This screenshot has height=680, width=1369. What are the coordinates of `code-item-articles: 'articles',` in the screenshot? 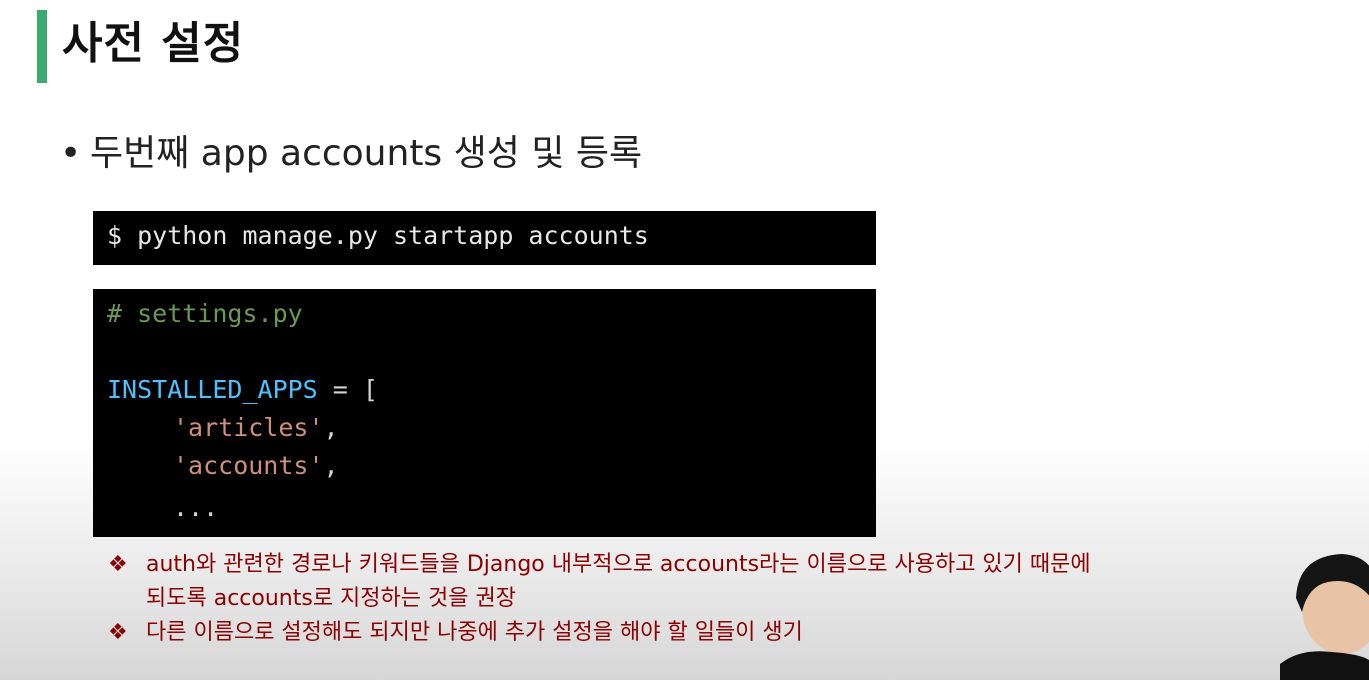 It's located at (256, 427).